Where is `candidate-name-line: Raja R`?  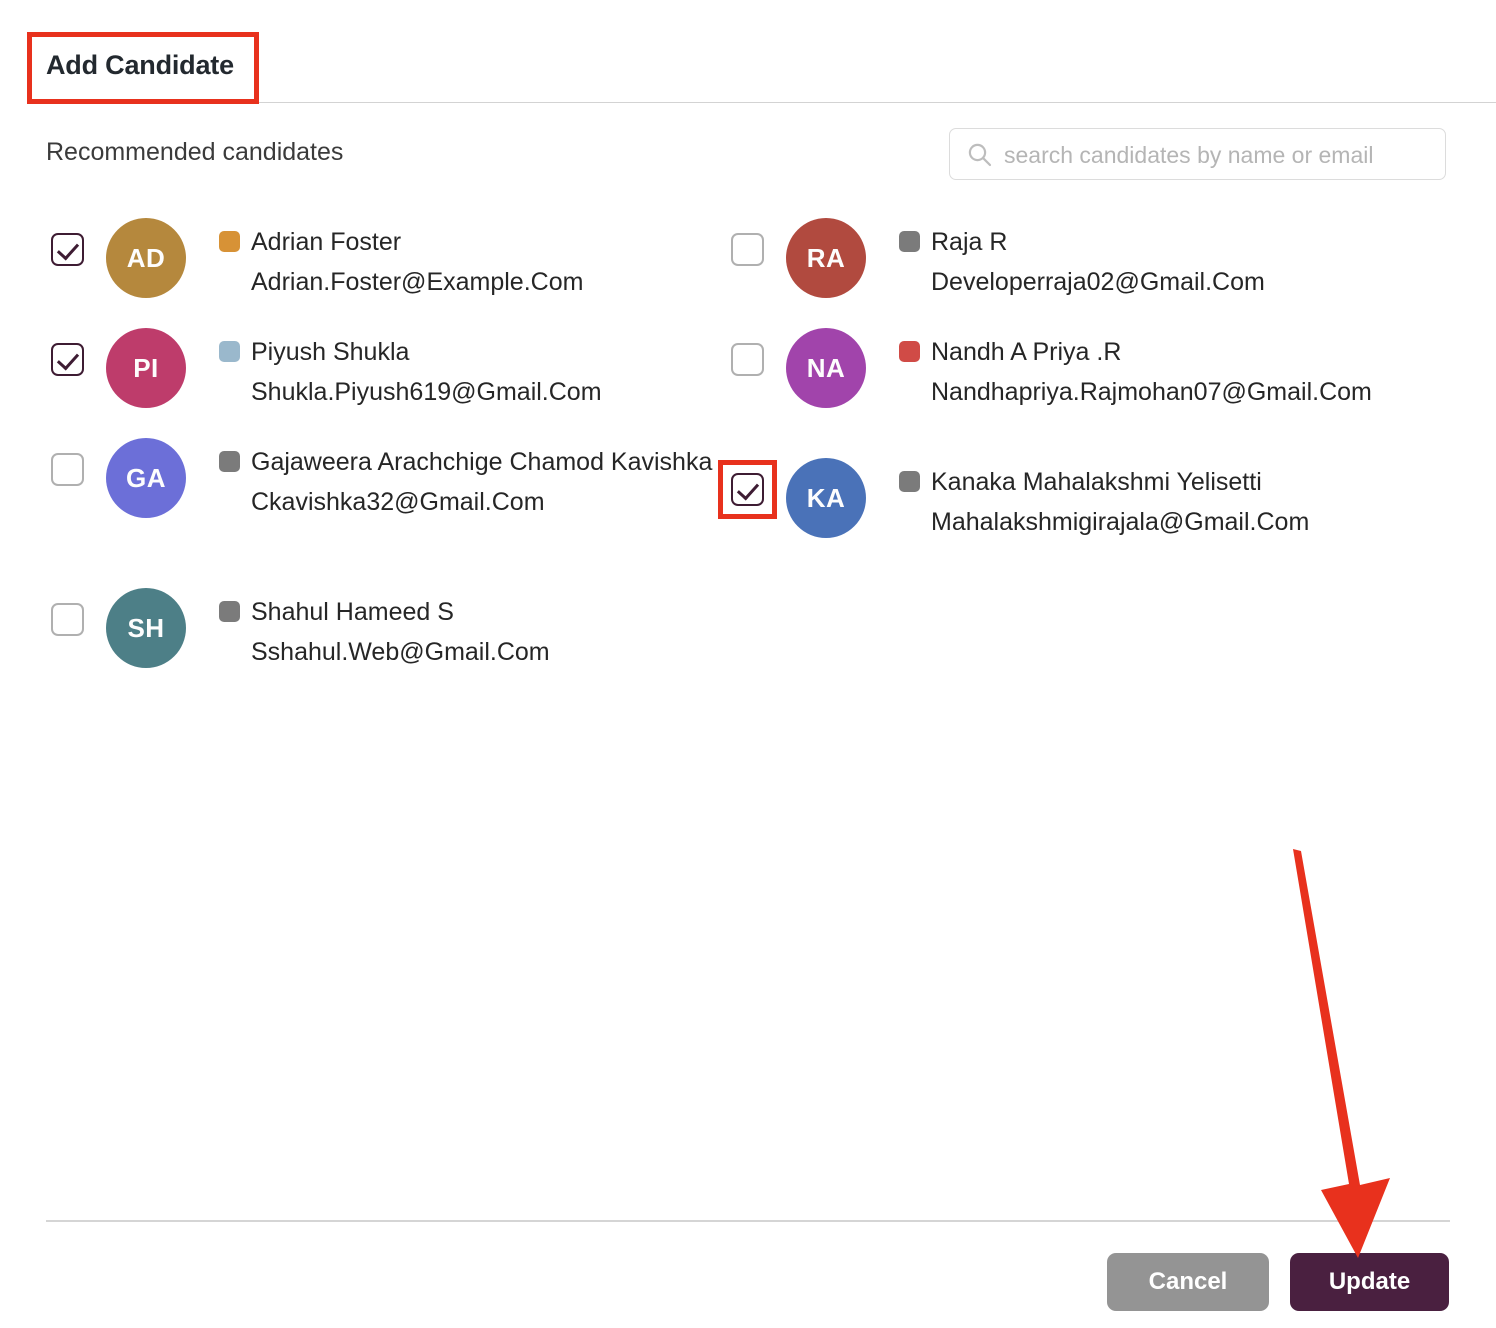
candidate-name-line: Raja R is located at coordinates (1157, 242).